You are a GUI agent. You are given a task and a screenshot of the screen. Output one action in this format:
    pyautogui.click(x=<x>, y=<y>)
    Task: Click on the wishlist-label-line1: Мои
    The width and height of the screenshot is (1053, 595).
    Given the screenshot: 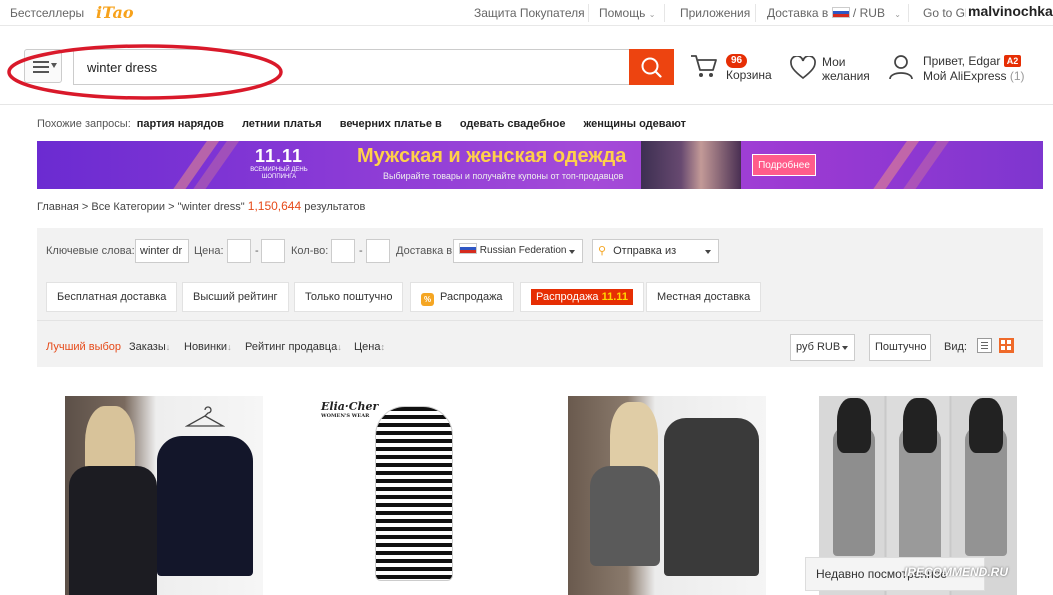 What is the action you would take?
    pyautogui.click(x=834, y=62)
    